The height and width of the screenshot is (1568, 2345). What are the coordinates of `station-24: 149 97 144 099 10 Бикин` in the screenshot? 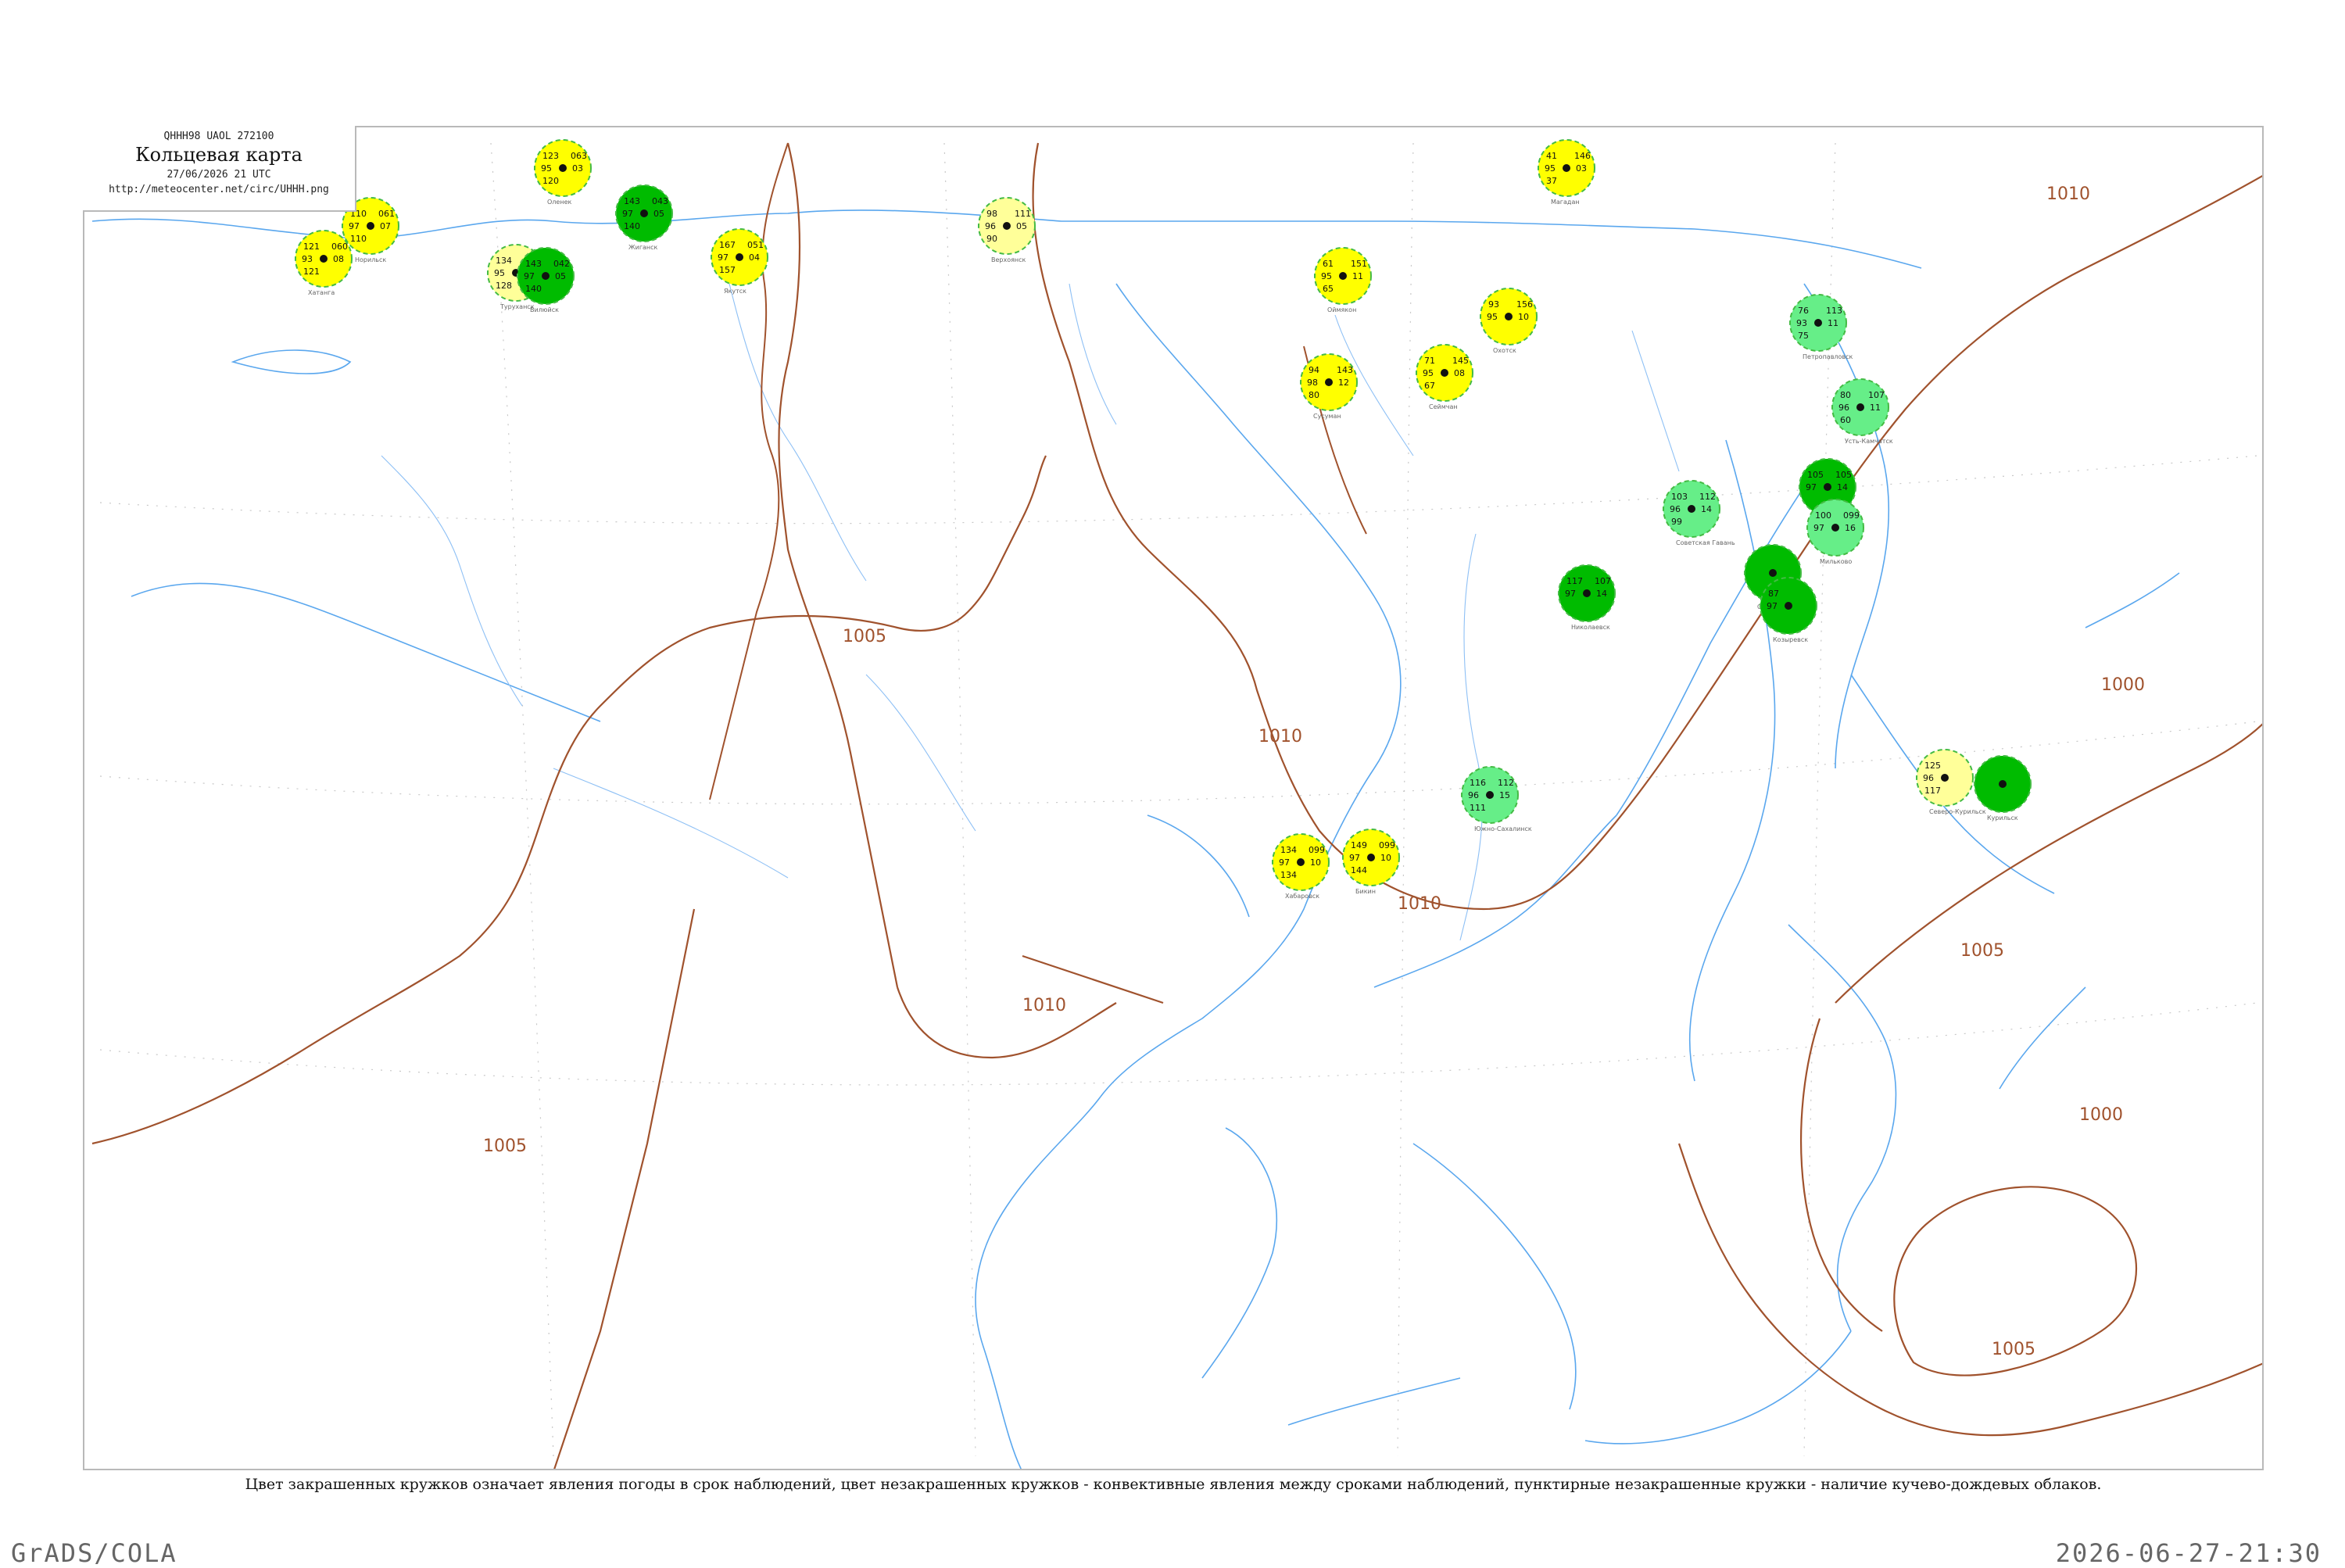 It's located at (1371, 862).